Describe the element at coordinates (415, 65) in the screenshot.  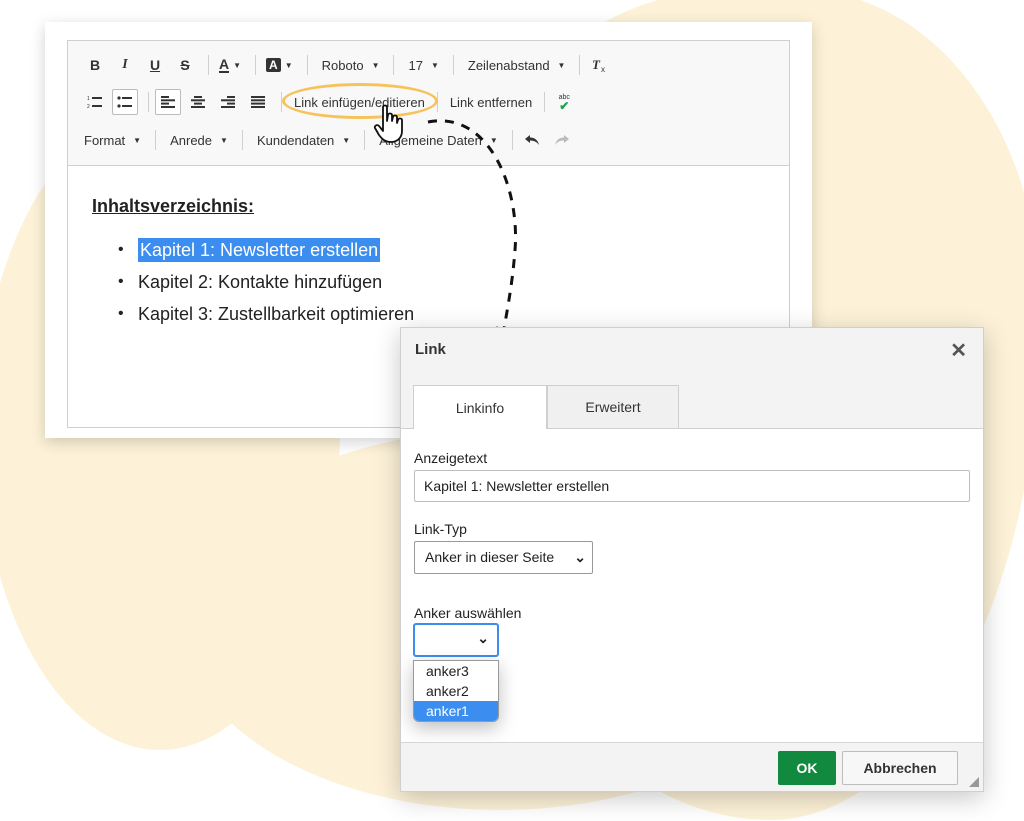
I see `font-size-value: 17` at that location.